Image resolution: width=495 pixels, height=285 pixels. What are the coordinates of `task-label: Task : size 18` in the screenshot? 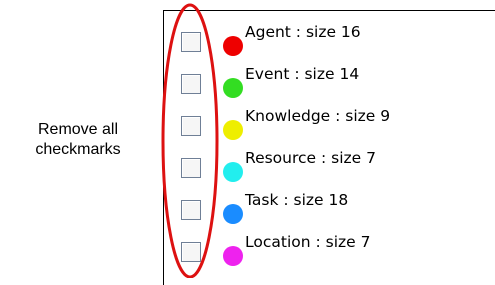 It's located at (297, 200).